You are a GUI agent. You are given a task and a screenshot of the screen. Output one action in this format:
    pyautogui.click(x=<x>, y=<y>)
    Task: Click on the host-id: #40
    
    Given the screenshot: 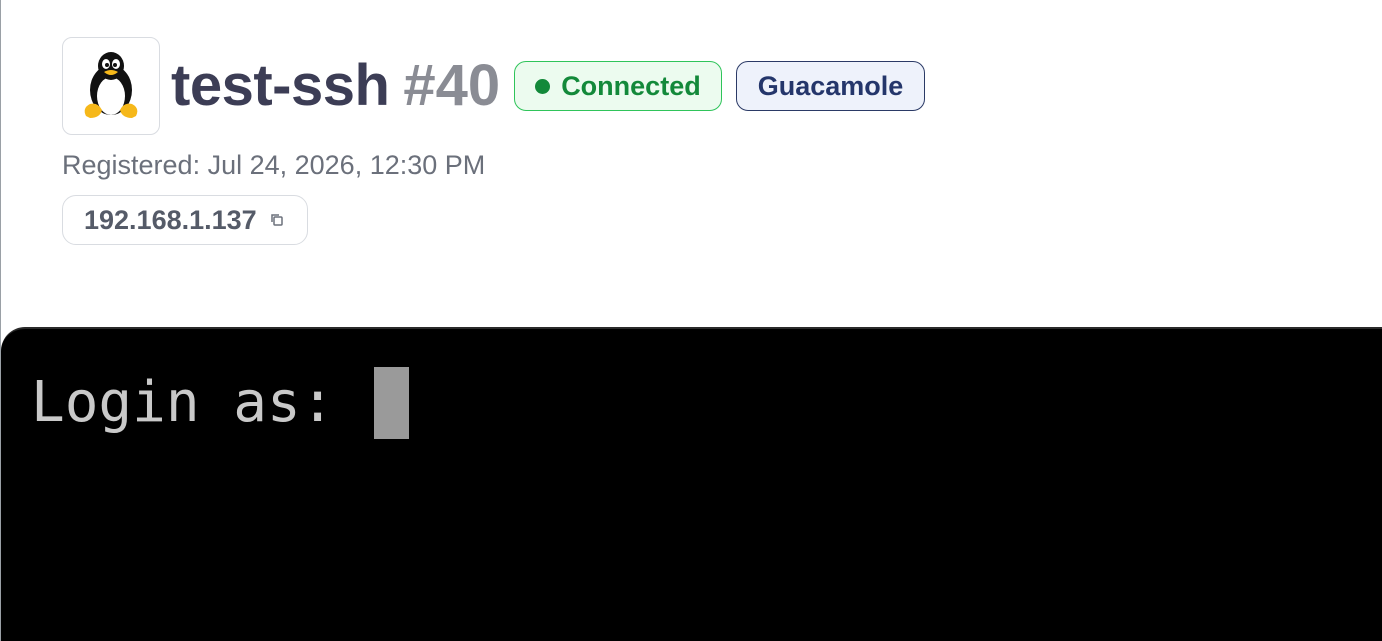 What is the action you would take?
    pyautogui.click(x=452, y=85)
    